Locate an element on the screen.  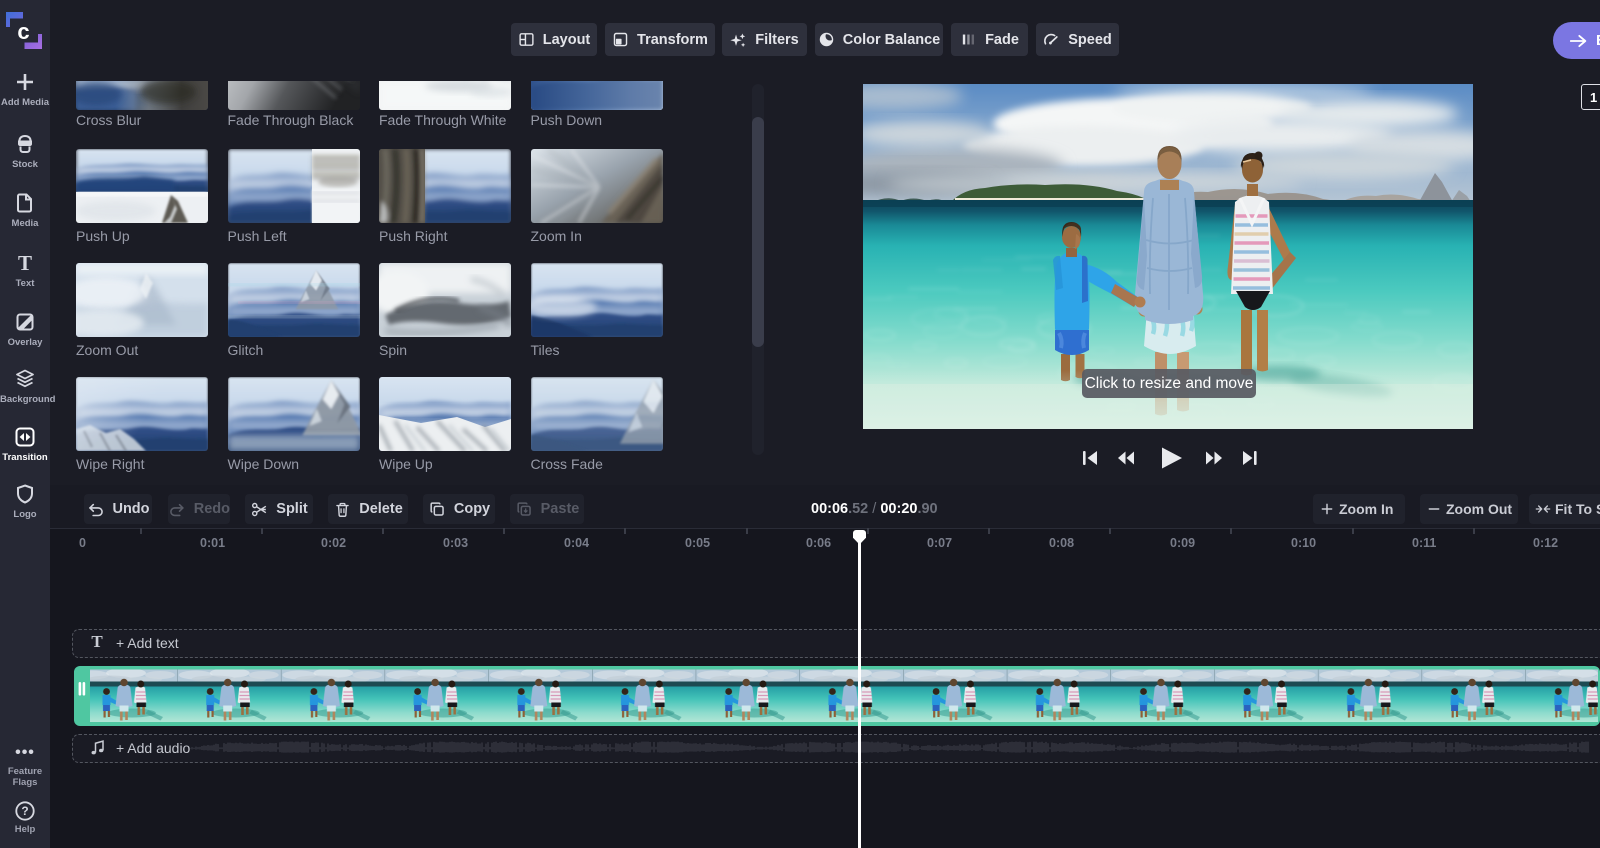
svg-text: c is located at coordinates (23, 31).